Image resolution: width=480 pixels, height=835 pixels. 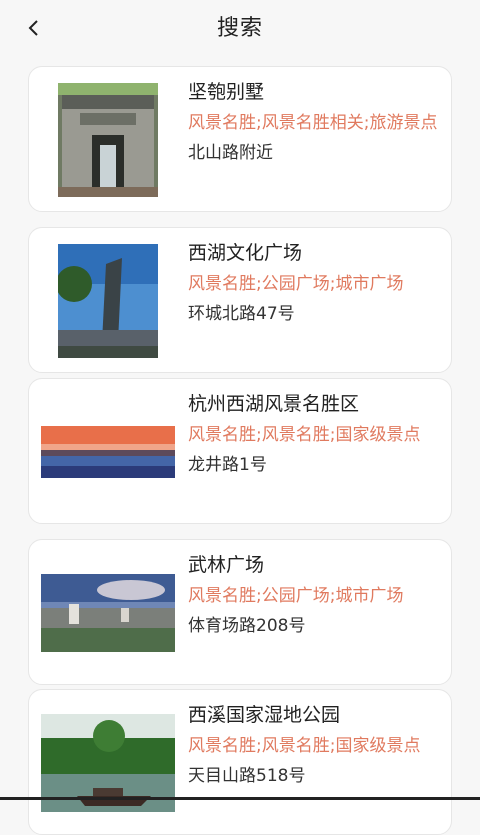 I want to click on result-address: 环城北路47号, so click(x=241, y=314).